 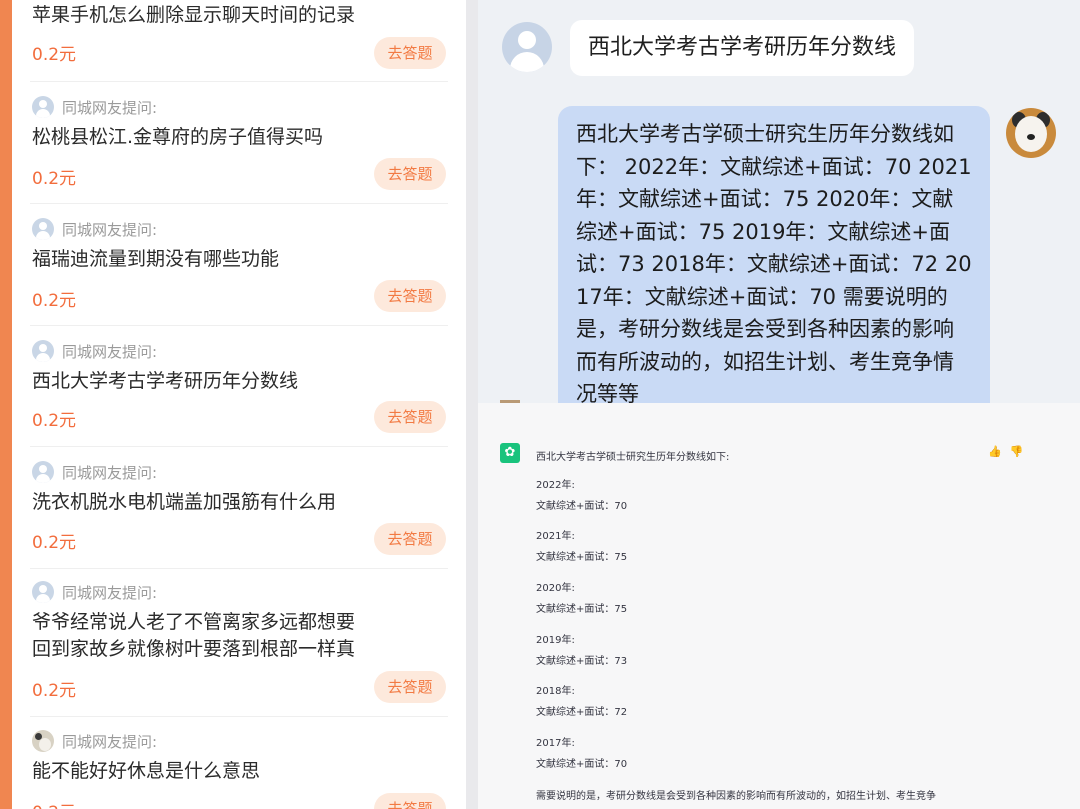 I want to click on question-text: 苹果手机怎么删除显示聊天时间的记录, so click(x=194, y=15).